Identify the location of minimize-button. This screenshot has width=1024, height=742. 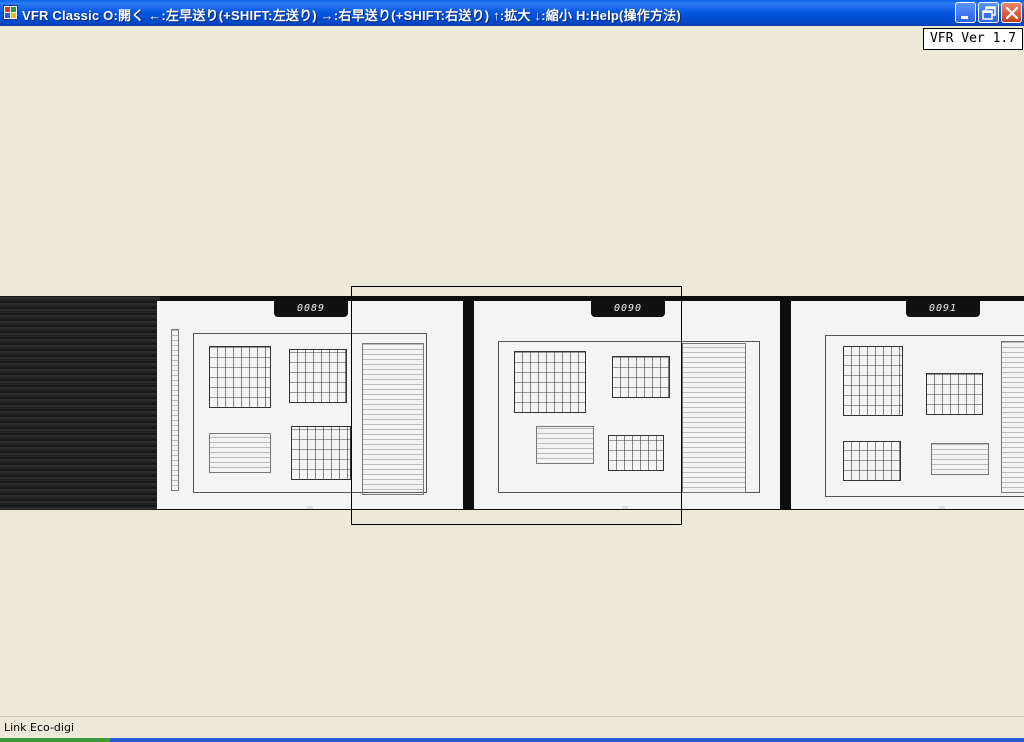
(965, 12).